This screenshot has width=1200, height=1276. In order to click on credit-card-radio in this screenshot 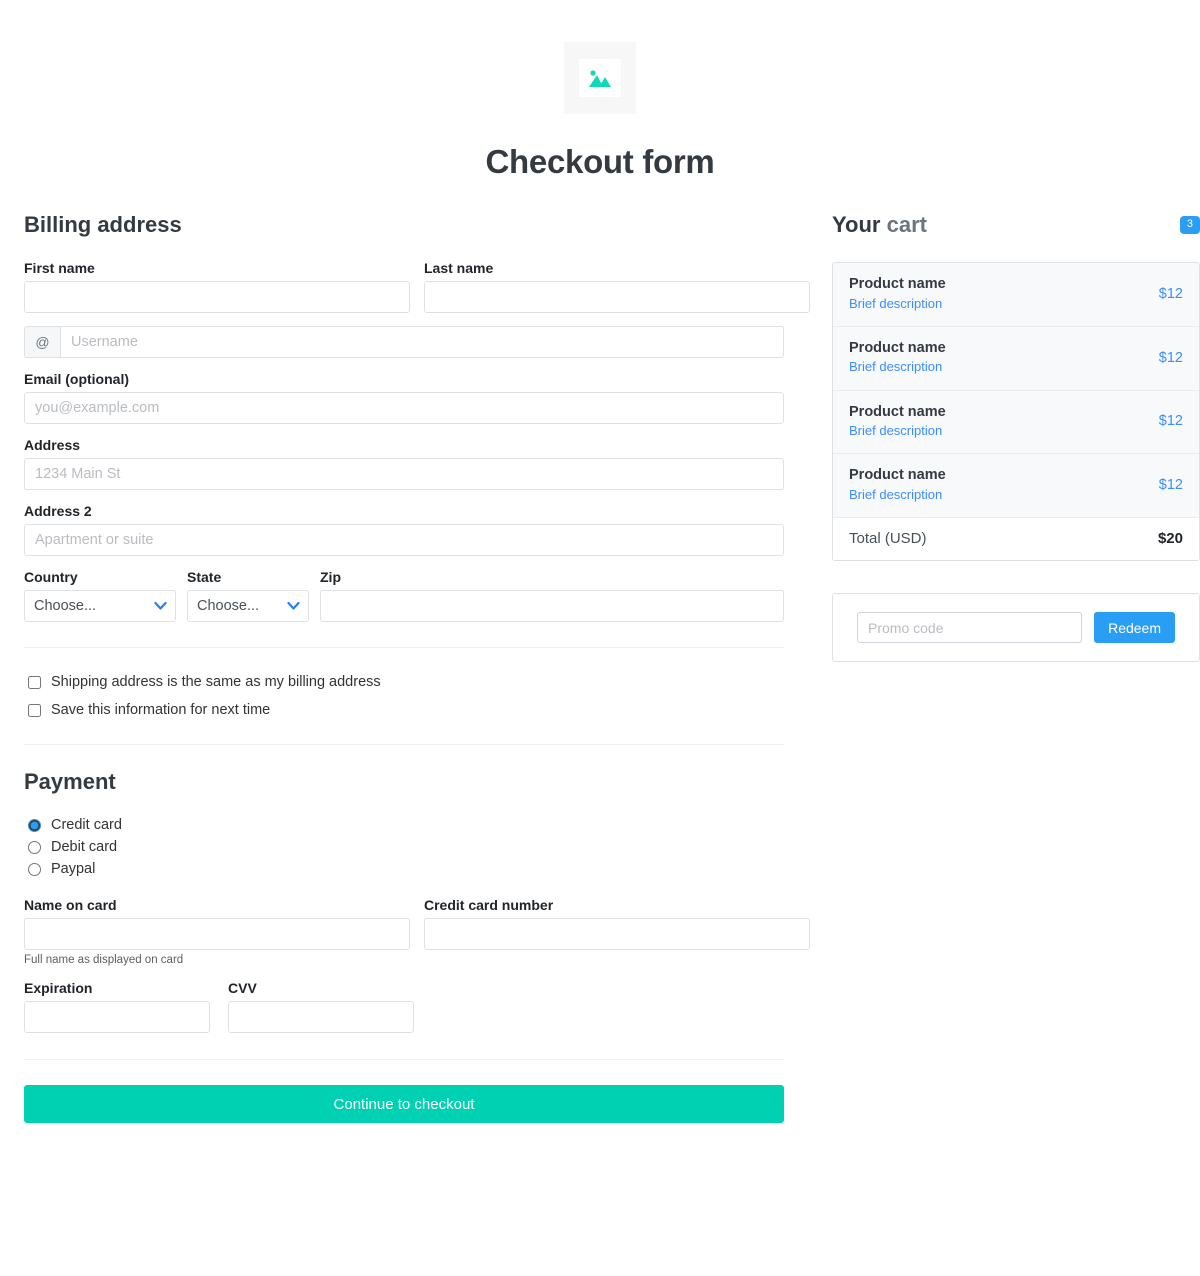, I will do `click(34, 825)`.